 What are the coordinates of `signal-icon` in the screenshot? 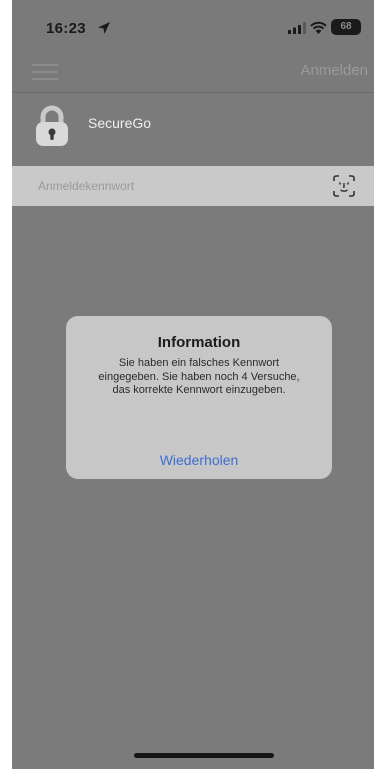 It's located at (297, 28).